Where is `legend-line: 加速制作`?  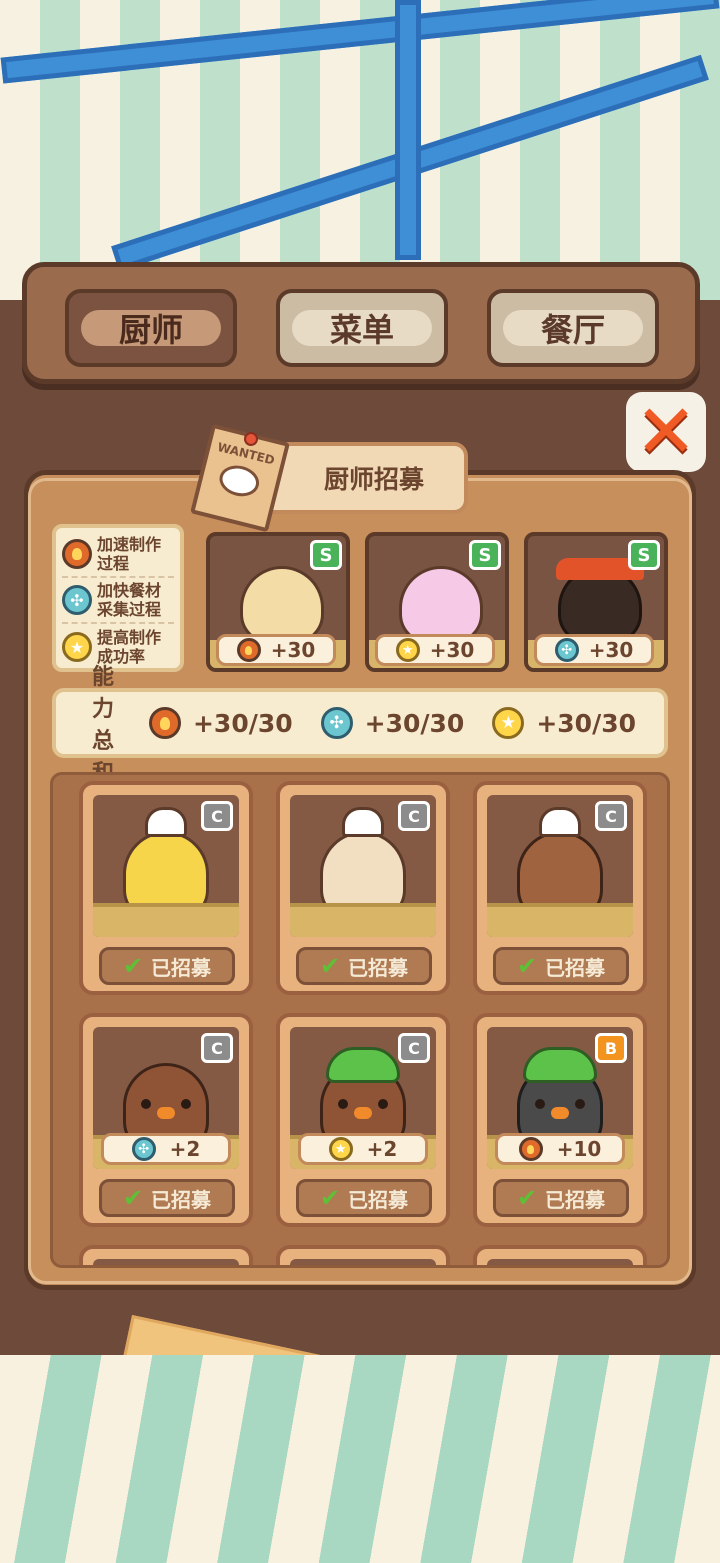 legend-line: 加速制作 is located at coordinates (129, 544).